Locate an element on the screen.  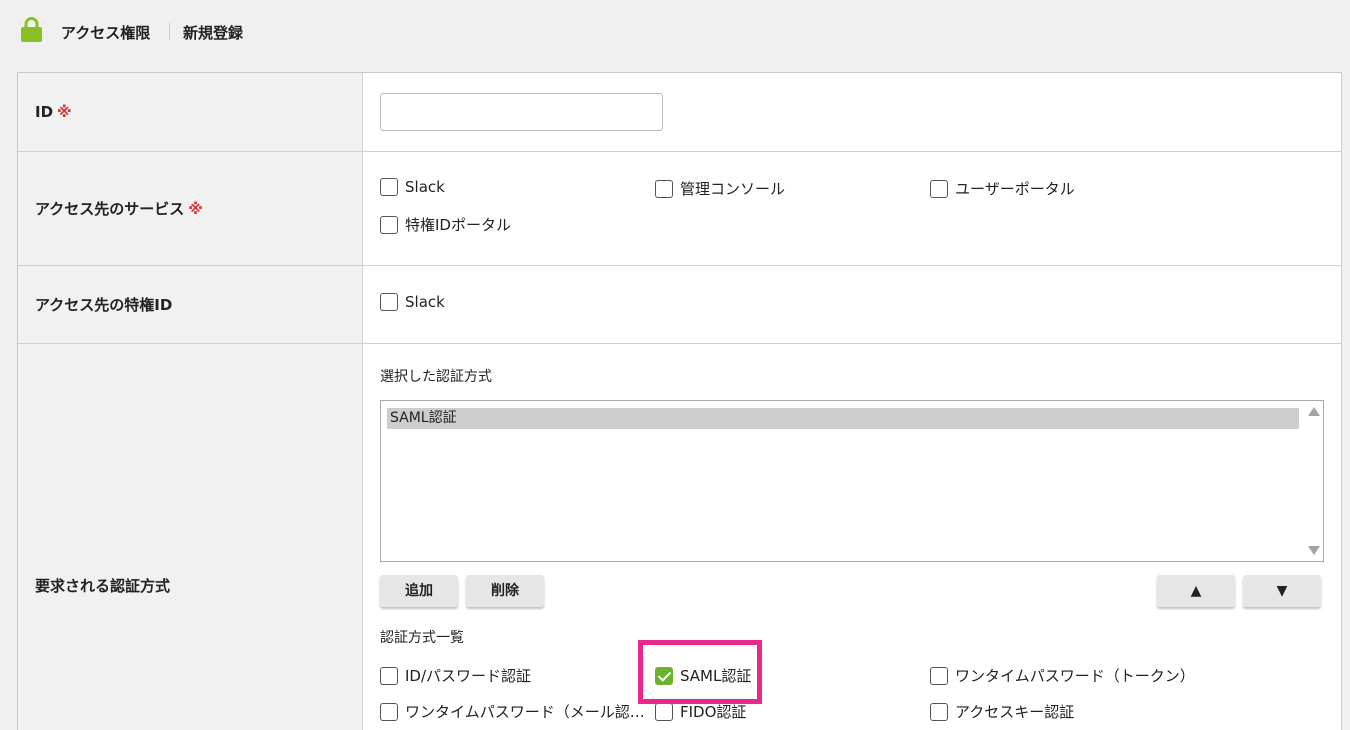
services-label-cell: アクセス先のサービス ※ is located at coordinates (190, 208).